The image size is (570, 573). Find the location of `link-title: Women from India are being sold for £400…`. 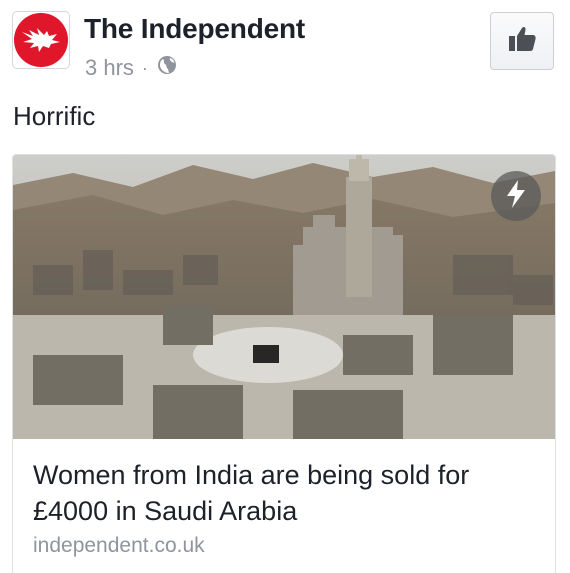

link-title: Women from India are being sold for £400… is located at coordinates (283, 493).